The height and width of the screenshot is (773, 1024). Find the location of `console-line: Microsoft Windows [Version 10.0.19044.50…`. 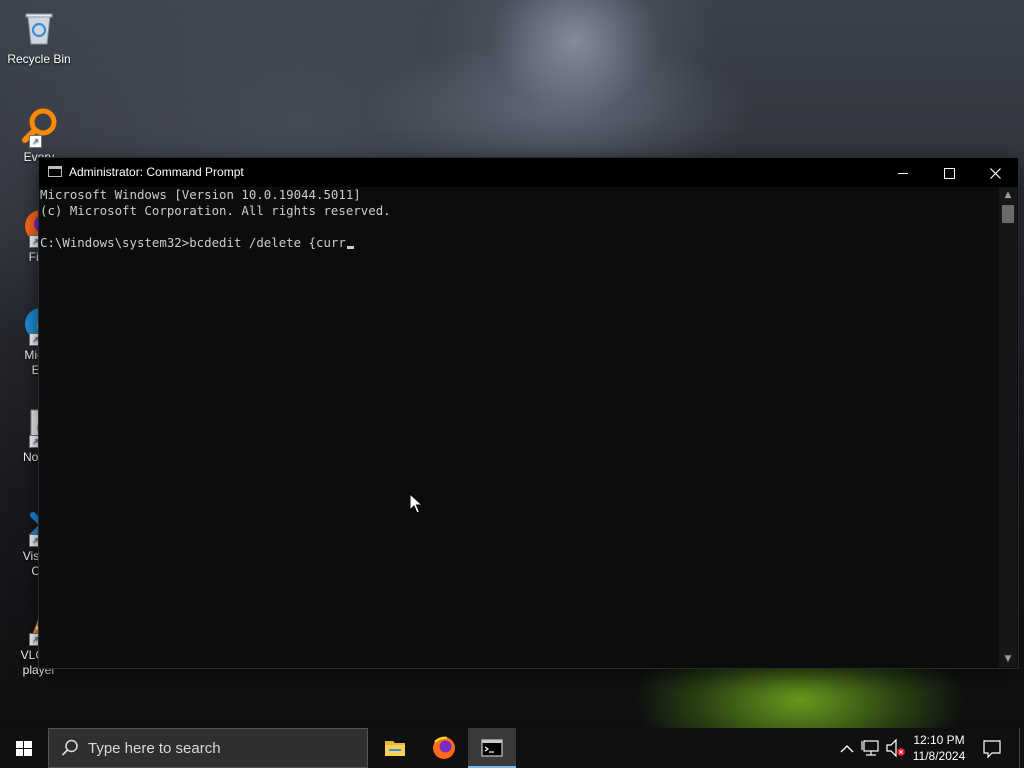

console-line: Microsoft Windows [Version 10.0.19044.50… is located at coordinates (200, 194).